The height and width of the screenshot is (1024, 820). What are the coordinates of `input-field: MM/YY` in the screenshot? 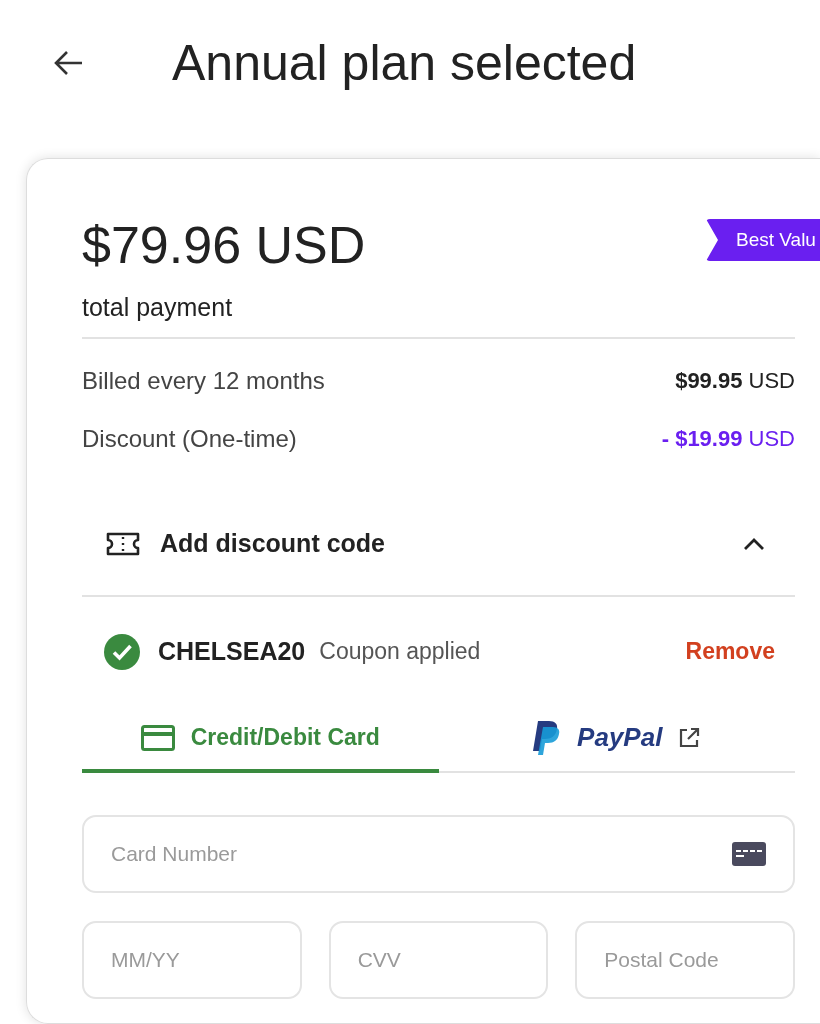 It's located at (192, 959).